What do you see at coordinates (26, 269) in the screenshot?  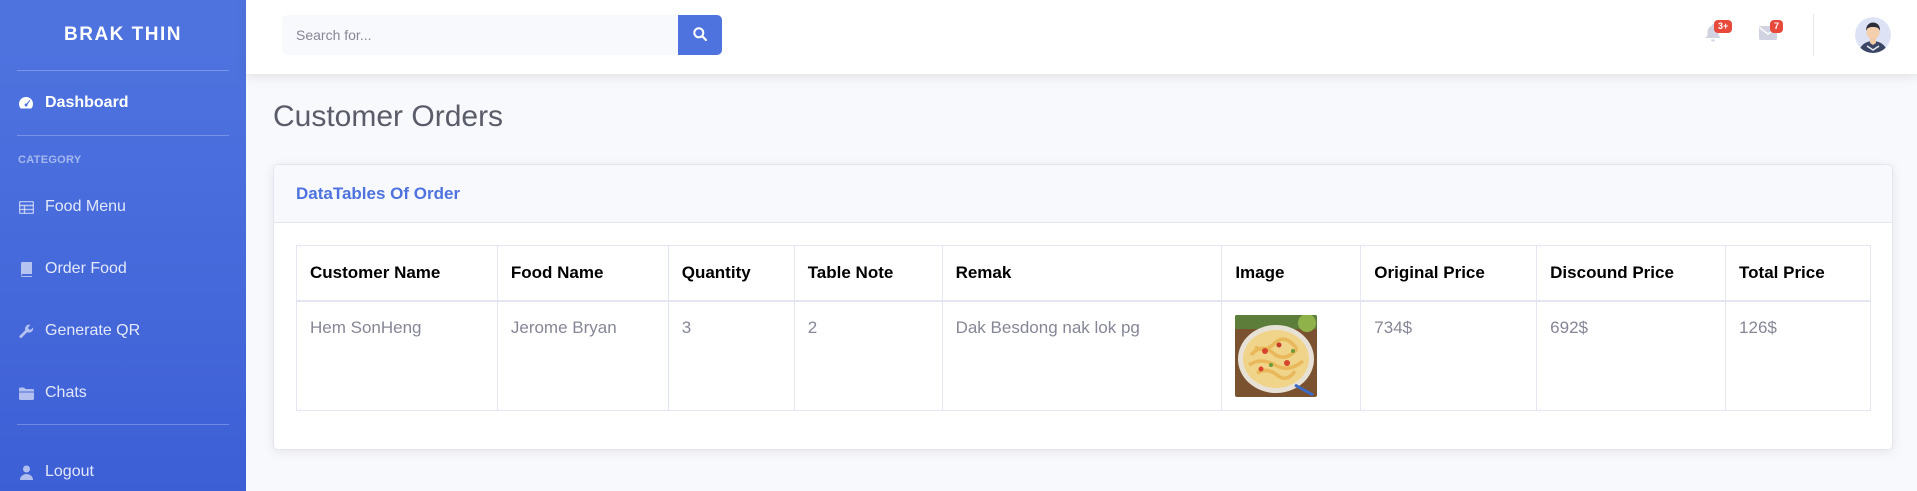 I see `book-icon` at bounding box center [26, 269].